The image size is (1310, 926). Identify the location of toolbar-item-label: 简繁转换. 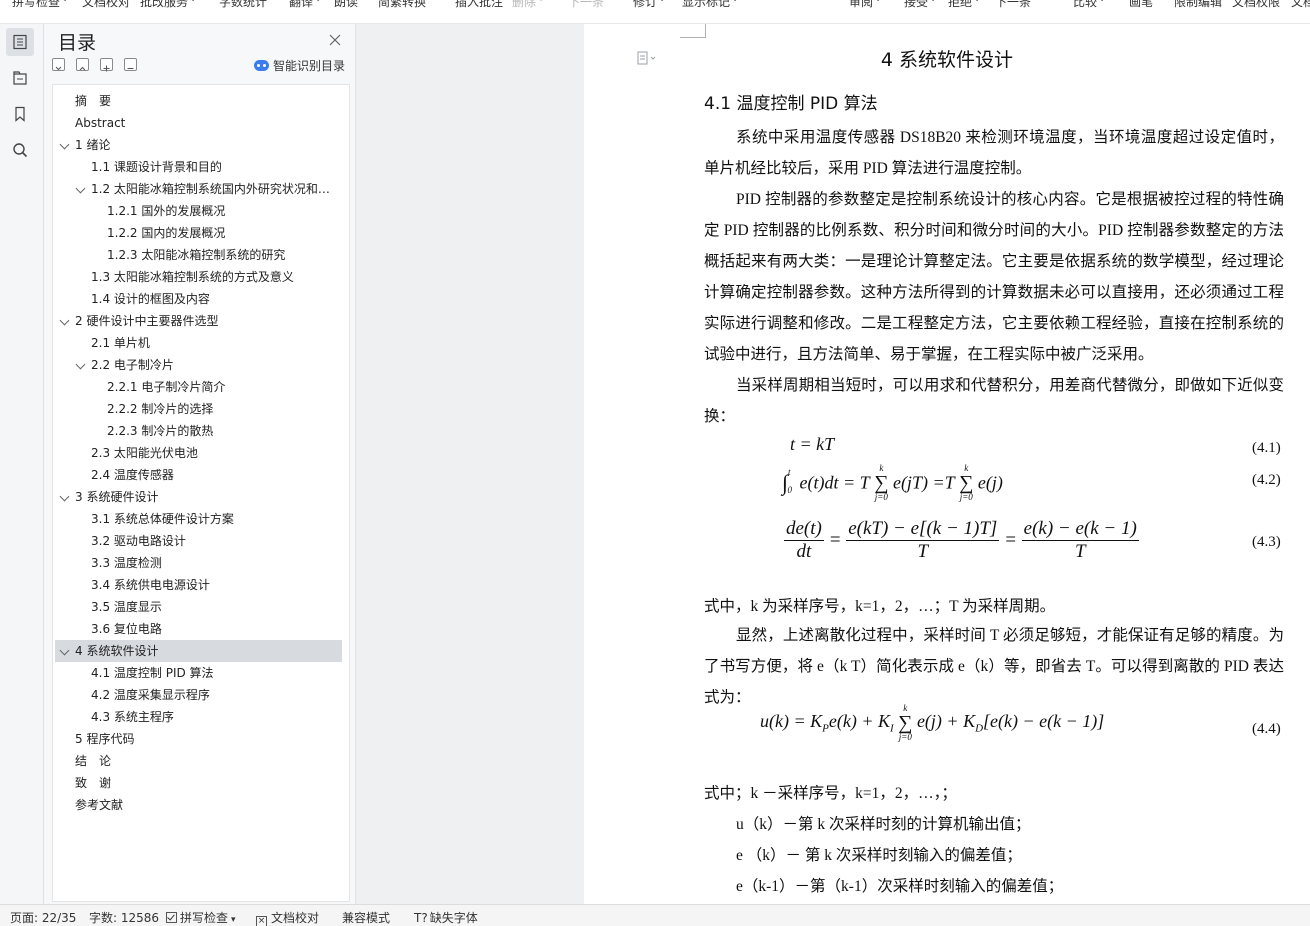
(402, 4).